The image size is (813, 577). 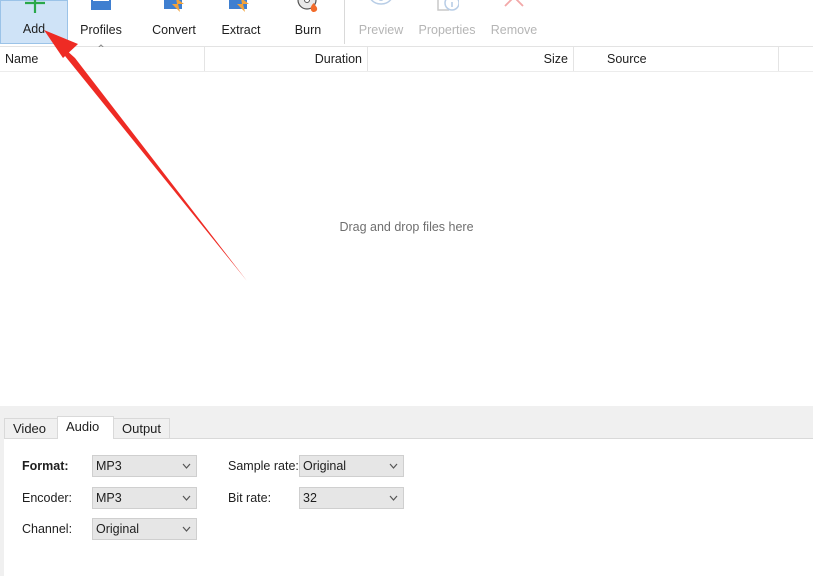 What do you see at coordinates (109, 466) in the screenshot?
I see `format-value: MP3` at bounding box center [109, 466].